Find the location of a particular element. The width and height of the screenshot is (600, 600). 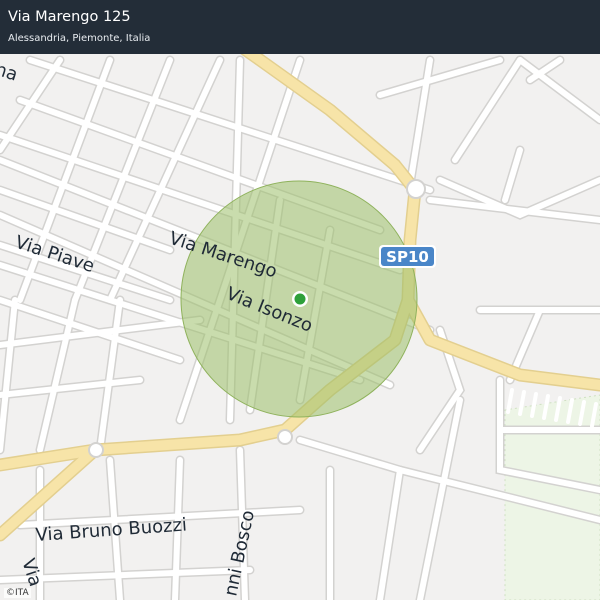

location-marker is located at coordinates (300, 299).